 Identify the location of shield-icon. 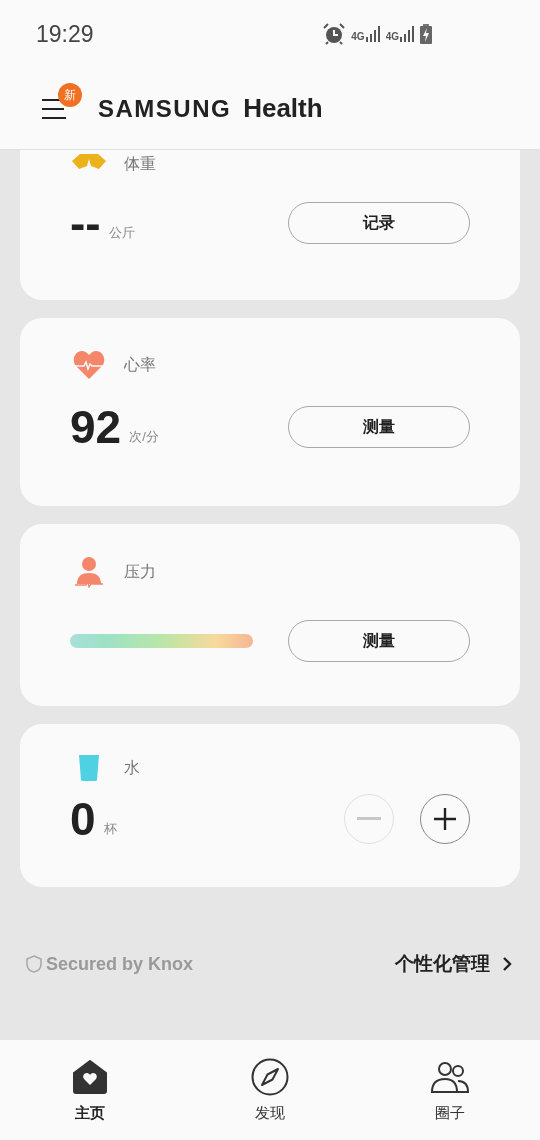
(34, 964).